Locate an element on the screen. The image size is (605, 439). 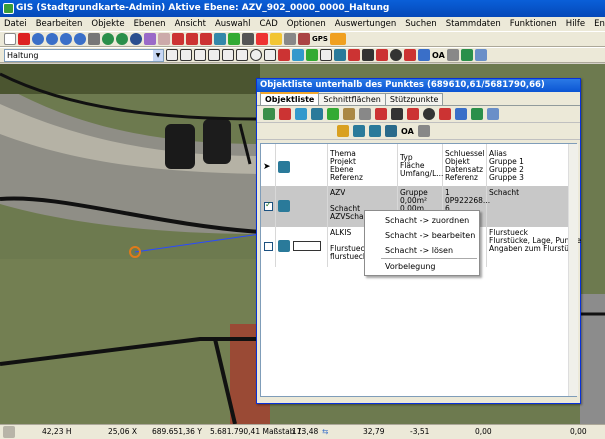
pen-icon is located at coordinates (365, 114).